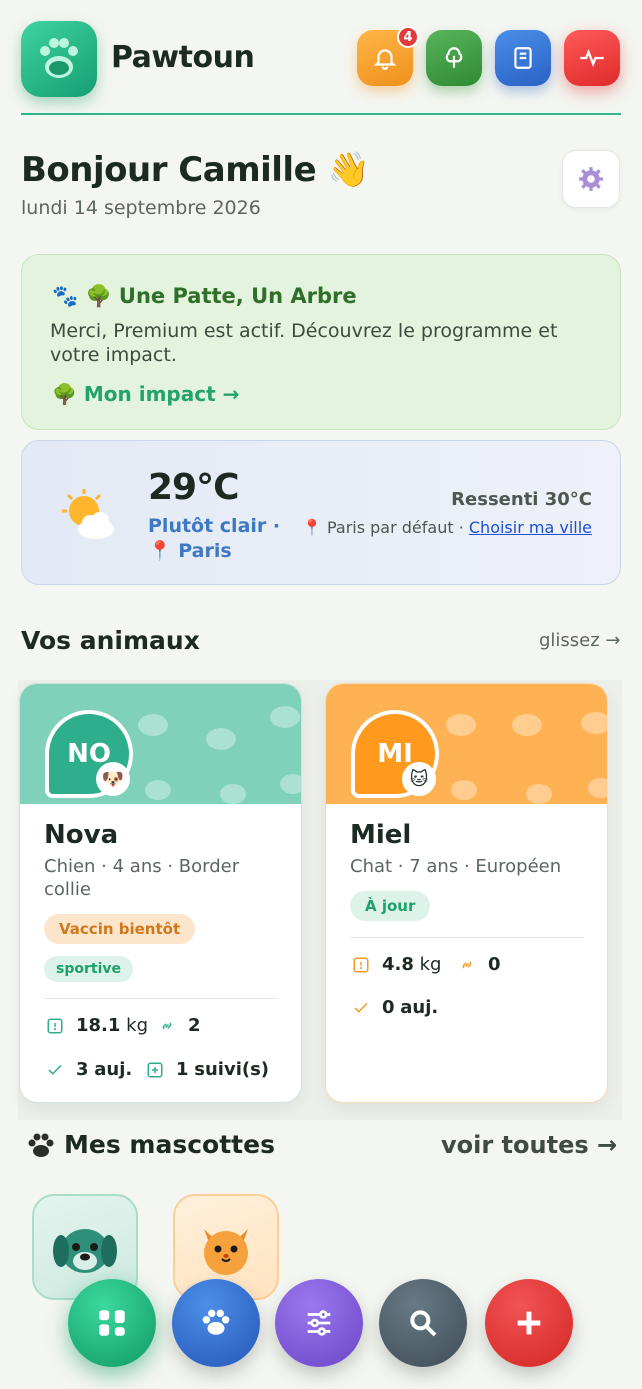  What do you see at coordinates (82, 1069) in the screenshot?
I see `today-value: 3` at bounding box center [82, 1069].